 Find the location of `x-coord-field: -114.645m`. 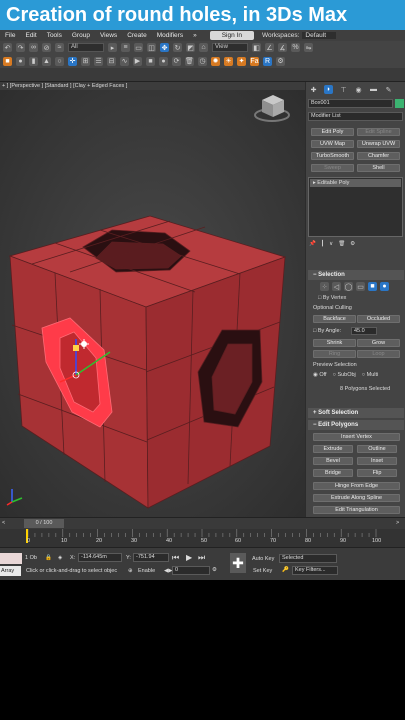

x-coord-field: -114.645m is located at coordinates (100, 557).